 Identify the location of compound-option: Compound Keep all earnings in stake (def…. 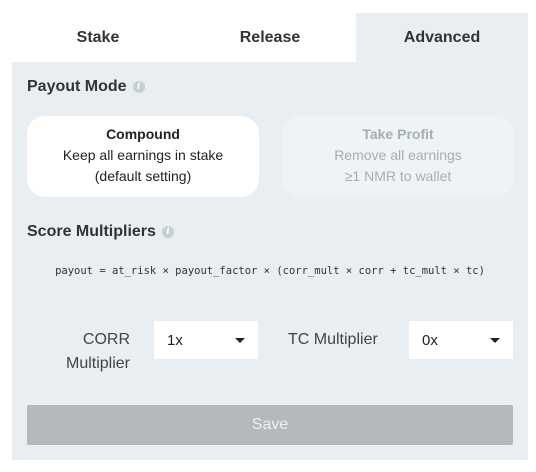
(143, 156).